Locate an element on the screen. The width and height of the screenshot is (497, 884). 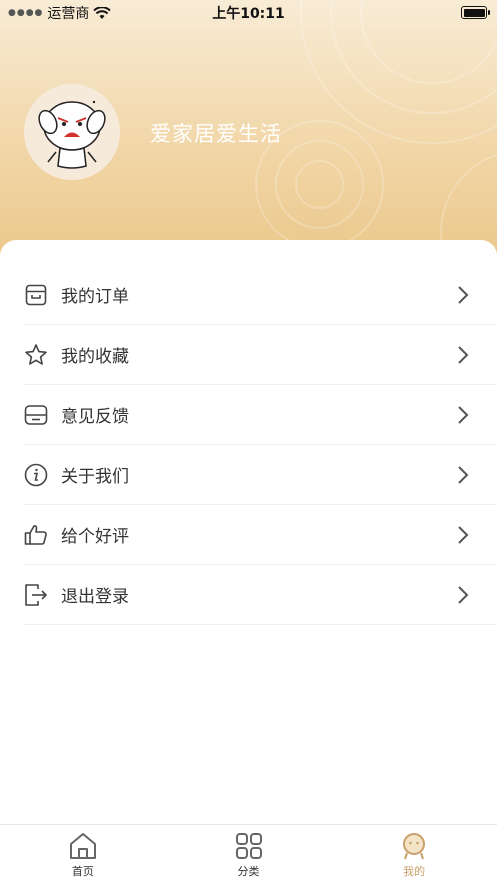
battery-icon is located at coordinates (475, 12).